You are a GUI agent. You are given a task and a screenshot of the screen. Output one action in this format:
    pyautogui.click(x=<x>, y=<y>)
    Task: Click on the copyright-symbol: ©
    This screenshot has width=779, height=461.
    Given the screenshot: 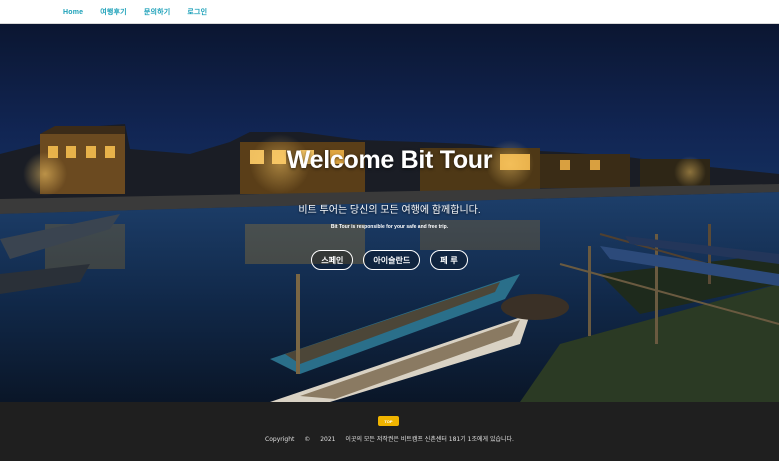 What is the action you would take?
    pyautogui.click(x=307, y=439)
    